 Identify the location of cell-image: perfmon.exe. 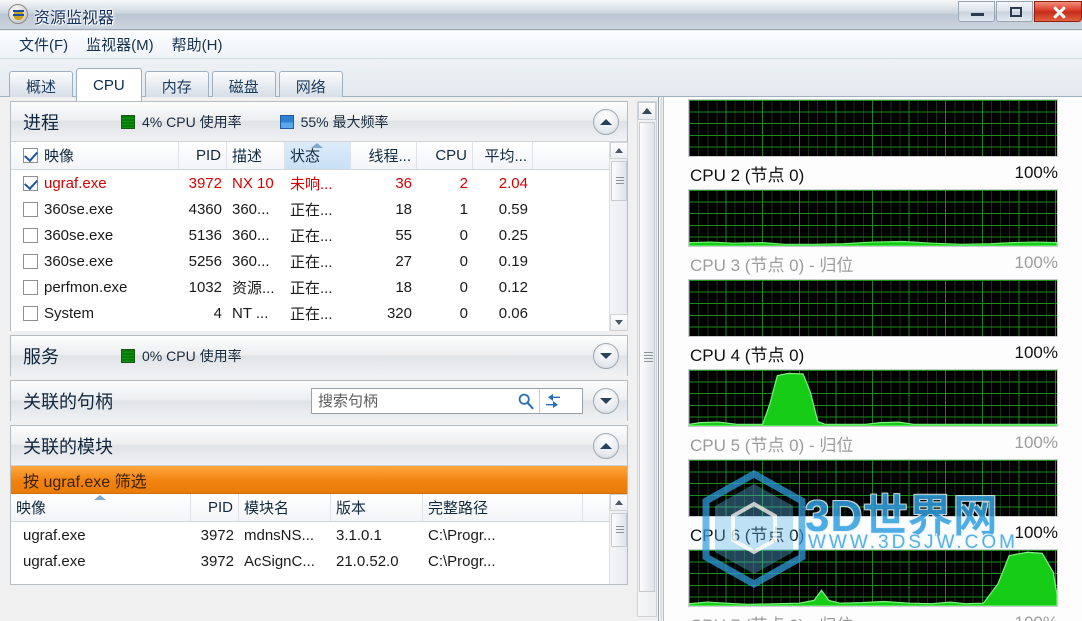
(86, 287).